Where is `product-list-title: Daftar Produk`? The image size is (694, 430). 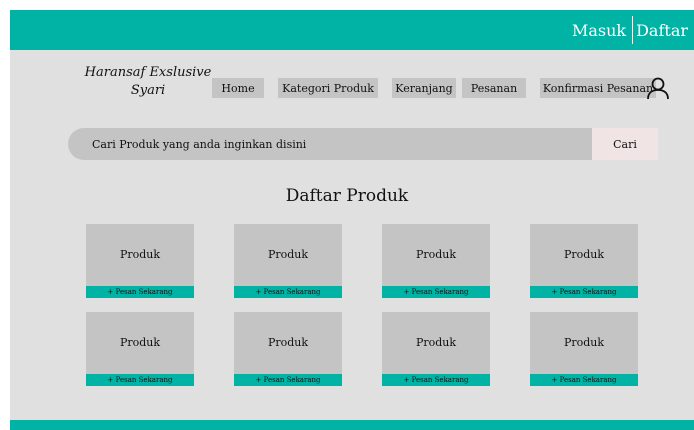 product-list-title: Daftar Produk is located at coordinates (347, 196).